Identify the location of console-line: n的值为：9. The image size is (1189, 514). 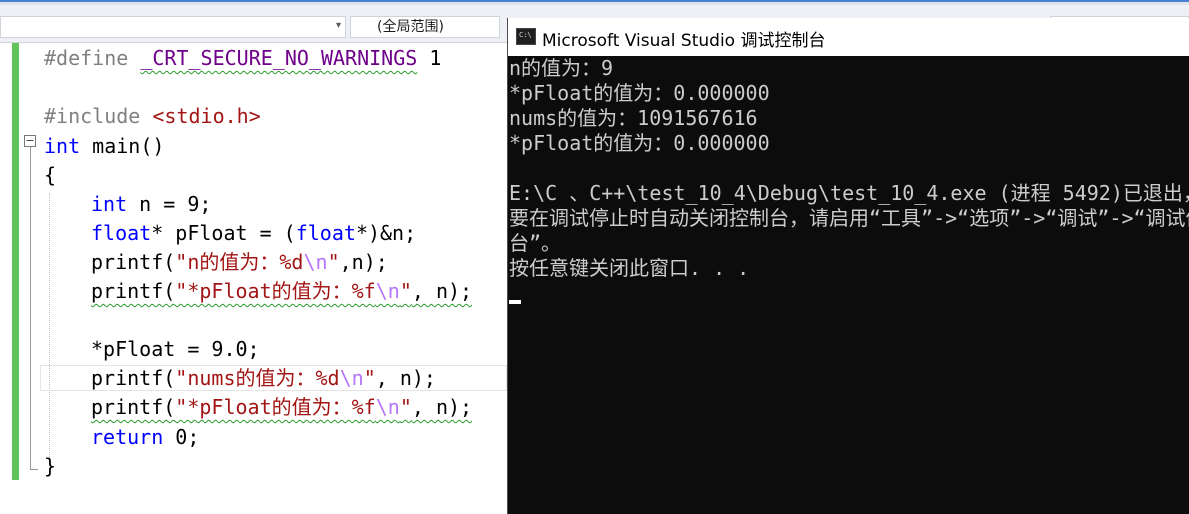
(561, 68).